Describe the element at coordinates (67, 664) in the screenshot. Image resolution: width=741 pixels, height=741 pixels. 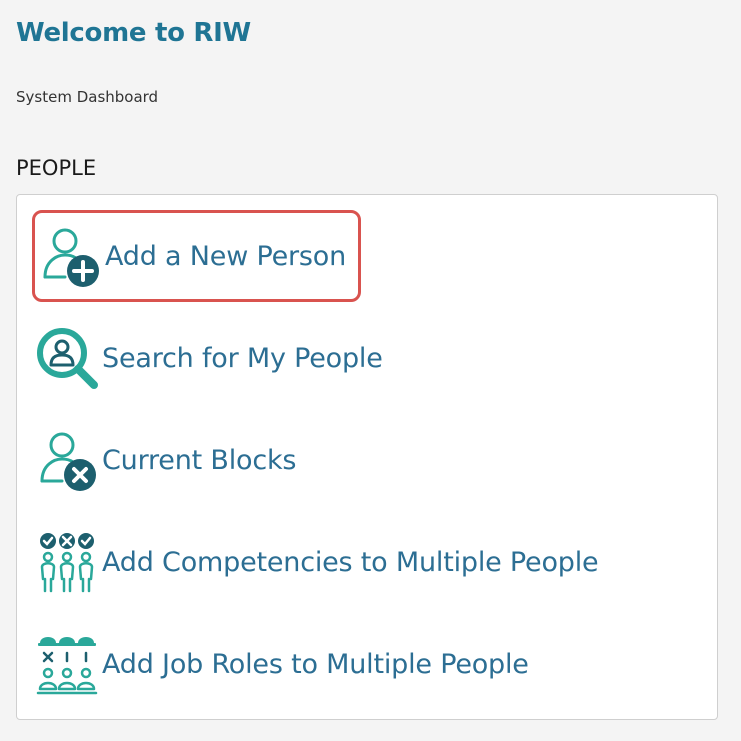
I see `multi-job-role-icon` at that location.